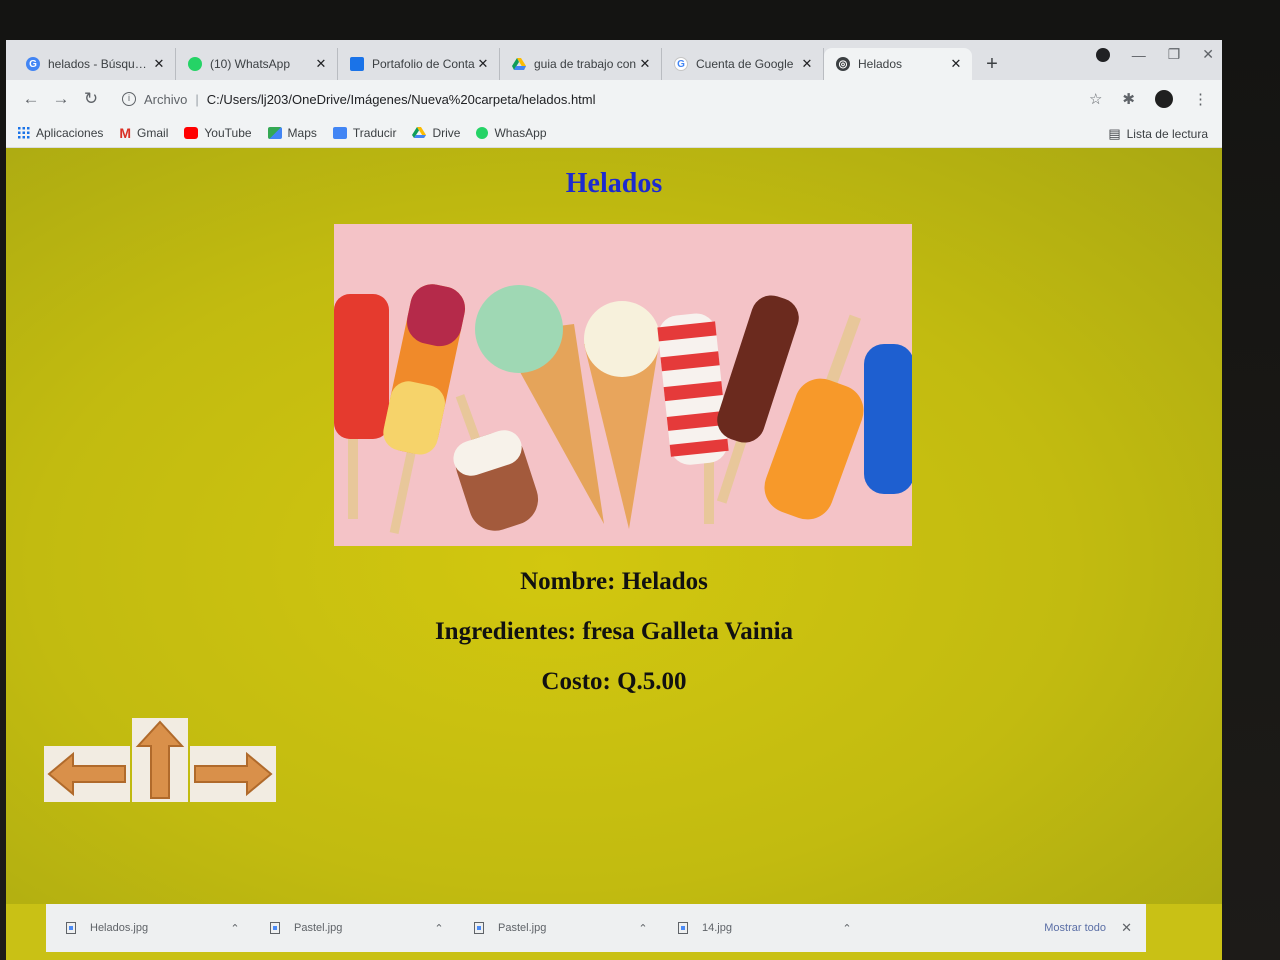 This screenshot has height=960, width=1280. I want to click on tab-guia-de-trabajo: guia de trabajo con ✕, so click(581, 64).